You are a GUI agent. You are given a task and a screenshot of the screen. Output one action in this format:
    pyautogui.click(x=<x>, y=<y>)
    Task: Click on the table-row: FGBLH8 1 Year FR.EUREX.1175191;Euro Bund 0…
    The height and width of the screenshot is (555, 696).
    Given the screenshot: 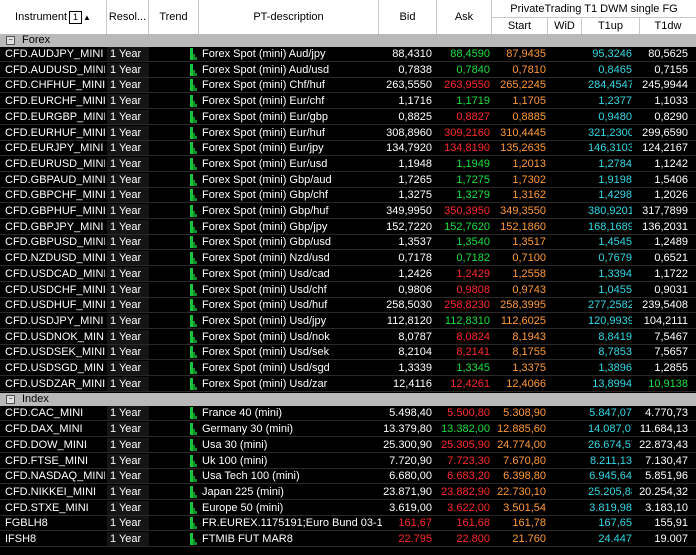 What is the action you would take?
    pyautogui.click(x=348, y=524)
    